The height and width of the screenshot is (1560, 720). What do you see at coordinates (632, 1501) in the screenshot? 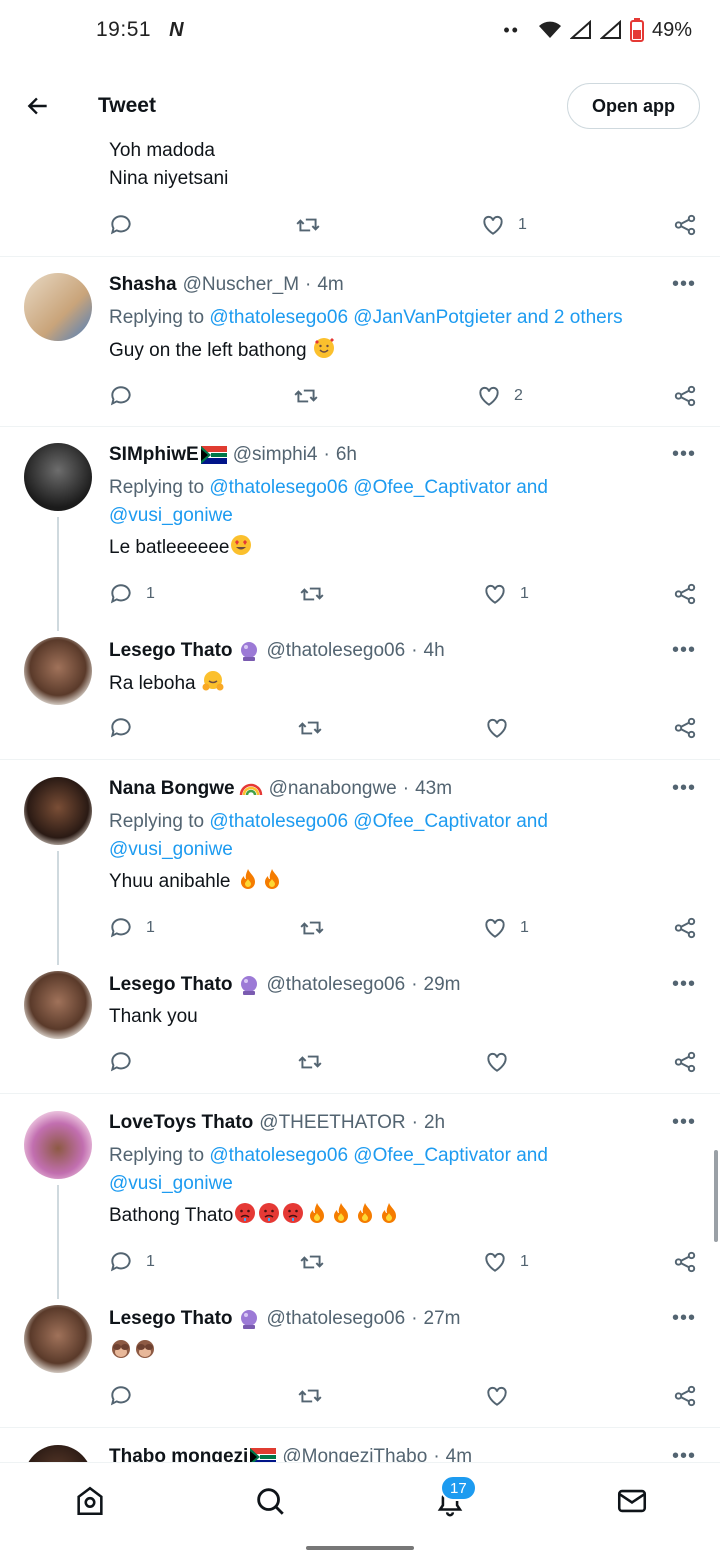
I see `nav-messages` at bounding box center [632, 1501].